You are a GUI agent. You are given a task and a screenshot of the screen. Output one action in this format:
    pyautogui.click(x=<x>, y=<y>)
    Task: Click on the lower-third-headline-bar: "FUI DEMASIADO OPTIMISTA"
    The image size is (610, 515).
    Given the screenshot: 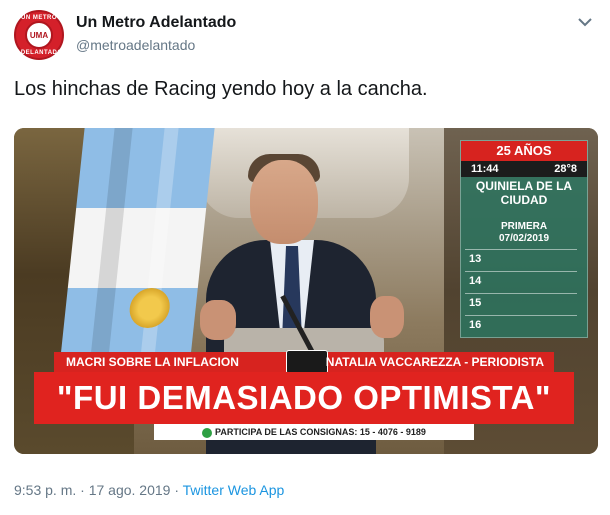 What is the action you would take?
    pyautogui.click(x=304, y=398)
    